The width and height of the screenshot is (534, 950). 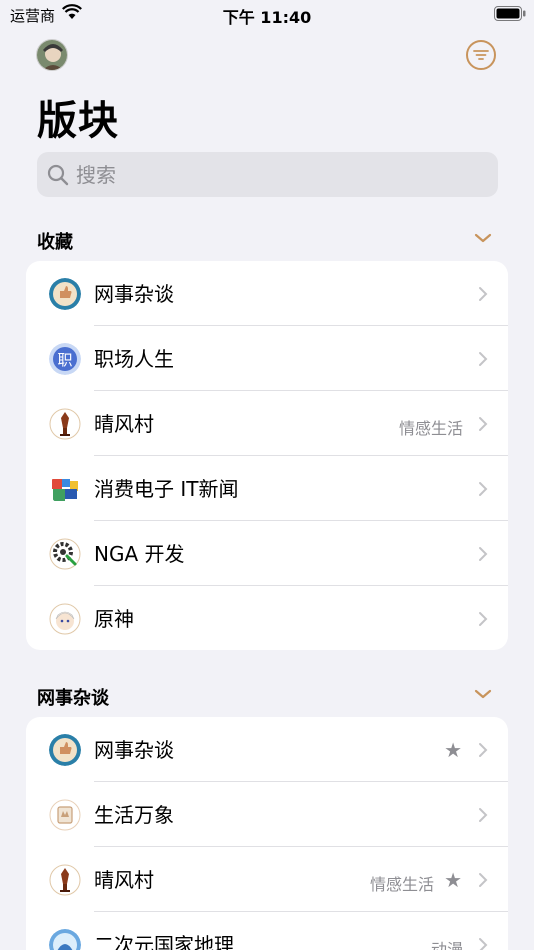 I want to click on status-bar: 运营商 下午 11:40, so click(x=267, y=15).